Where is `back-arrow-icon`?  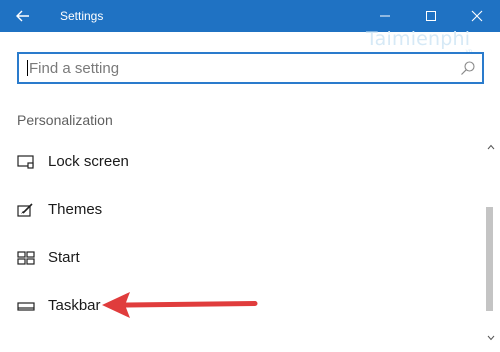
back-arrow-icon is located at coordinates (22, 16).